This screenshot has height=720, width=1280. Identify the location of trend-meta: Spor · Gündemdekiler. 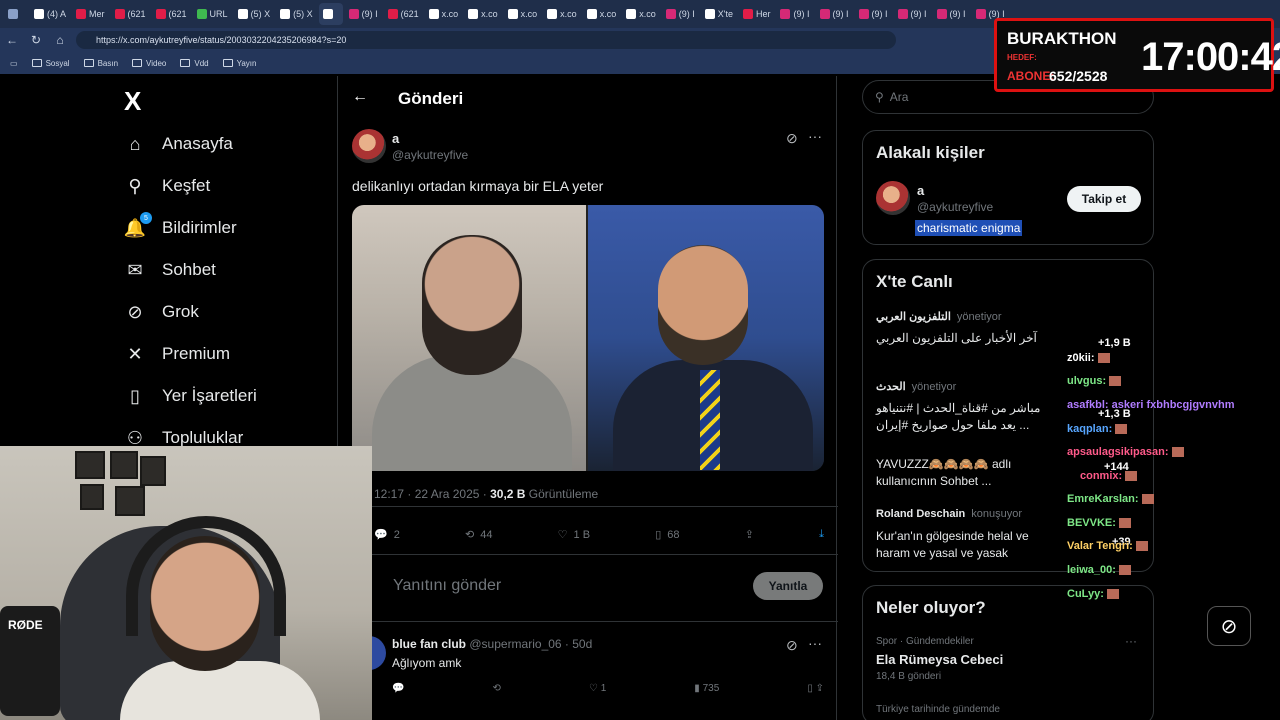
(925, 641).